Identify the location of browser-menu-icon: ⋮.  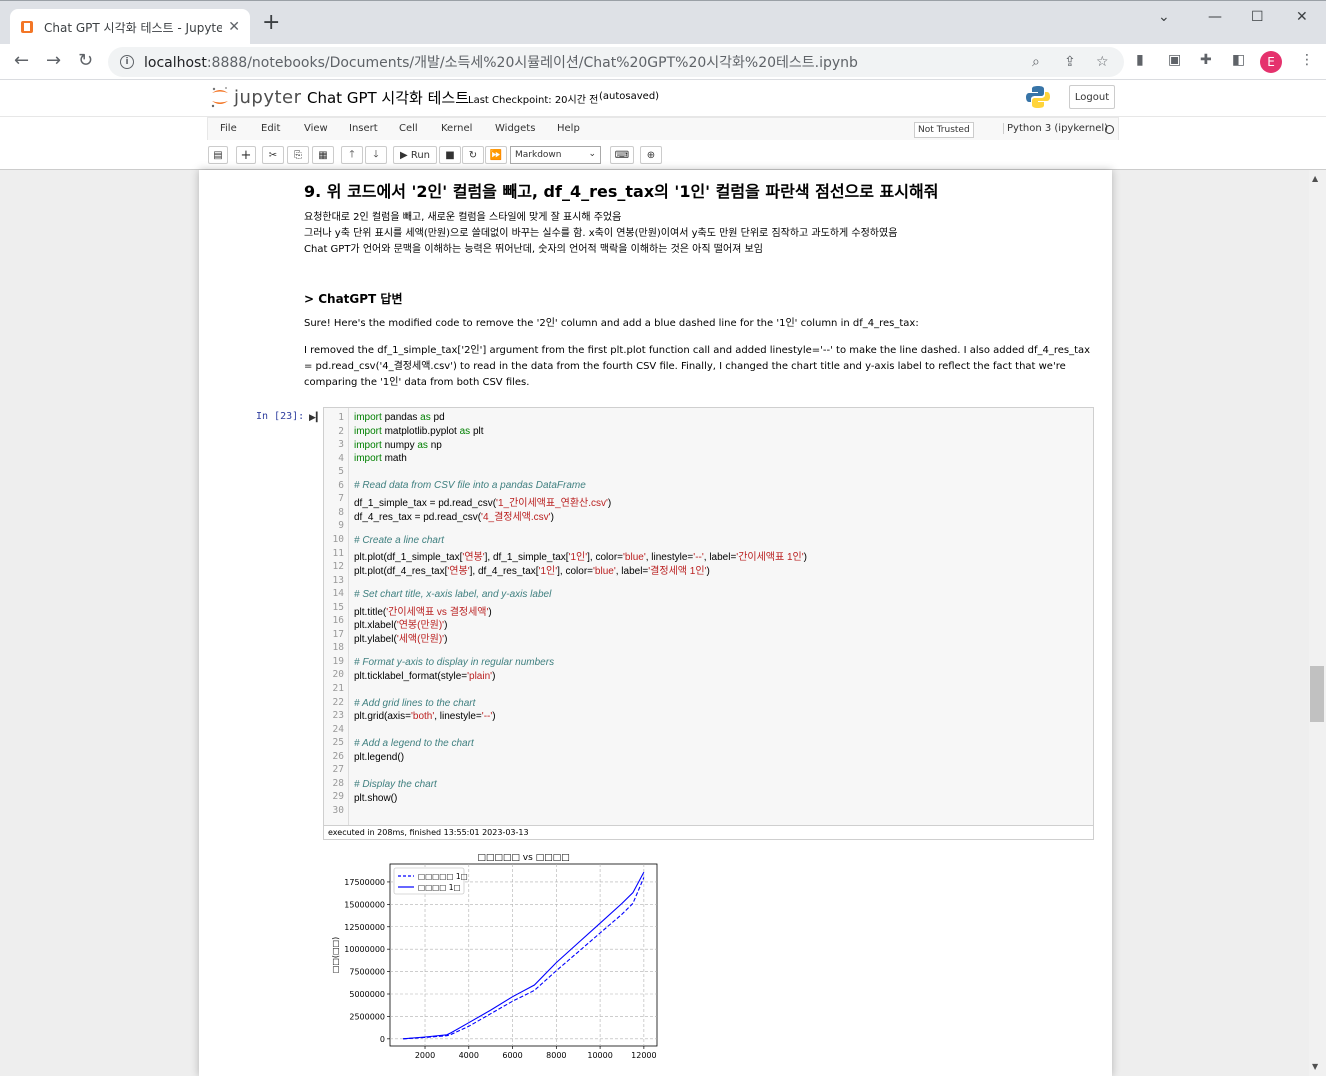
(1307, 60).